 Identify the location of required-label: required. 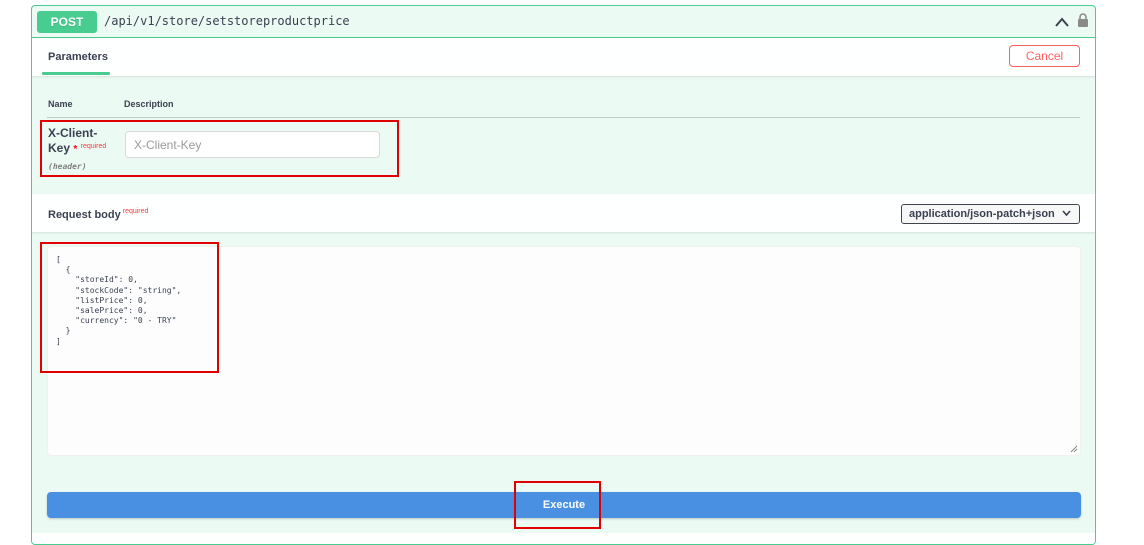
(93, 146).